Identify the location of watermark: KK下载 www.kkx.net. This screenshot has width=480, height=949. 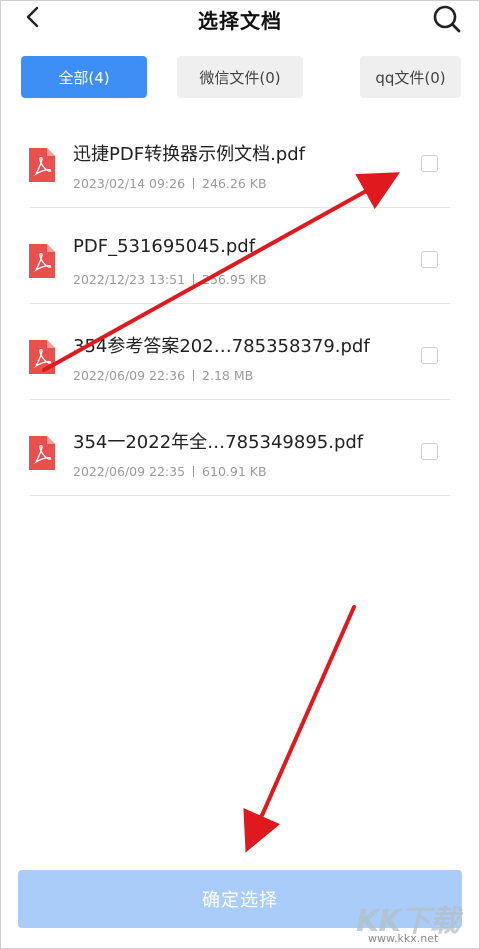
(411, 921).